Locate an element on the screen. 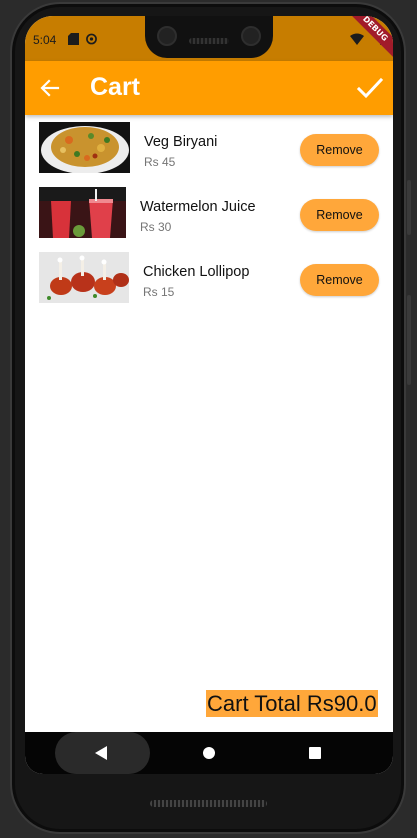  sd-card-icon is located at coordinates (73, 39).